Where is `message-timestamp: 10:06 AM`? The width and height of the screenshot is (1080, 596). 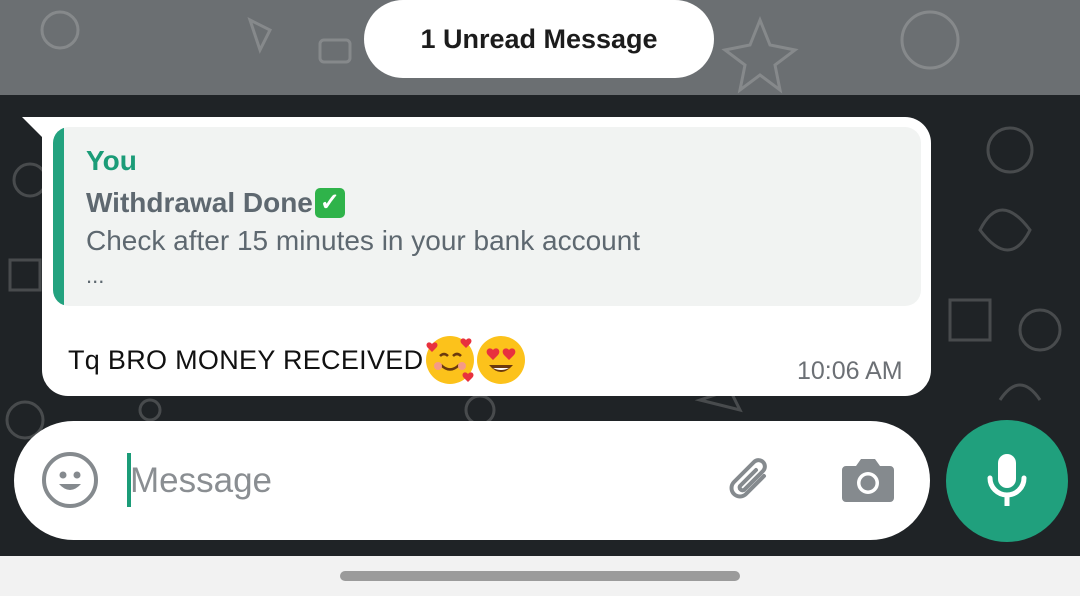 message-timestamp: 10:06 AM is located at coordinates (850, 371).